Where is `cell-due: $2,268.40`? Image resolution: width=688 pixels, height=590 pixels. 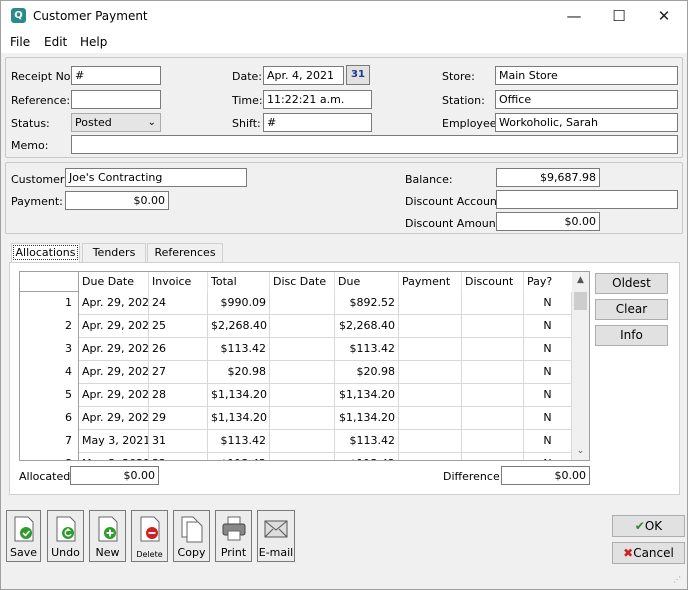 cell-due: $2,268.40 is located at coordinates (367, 326).